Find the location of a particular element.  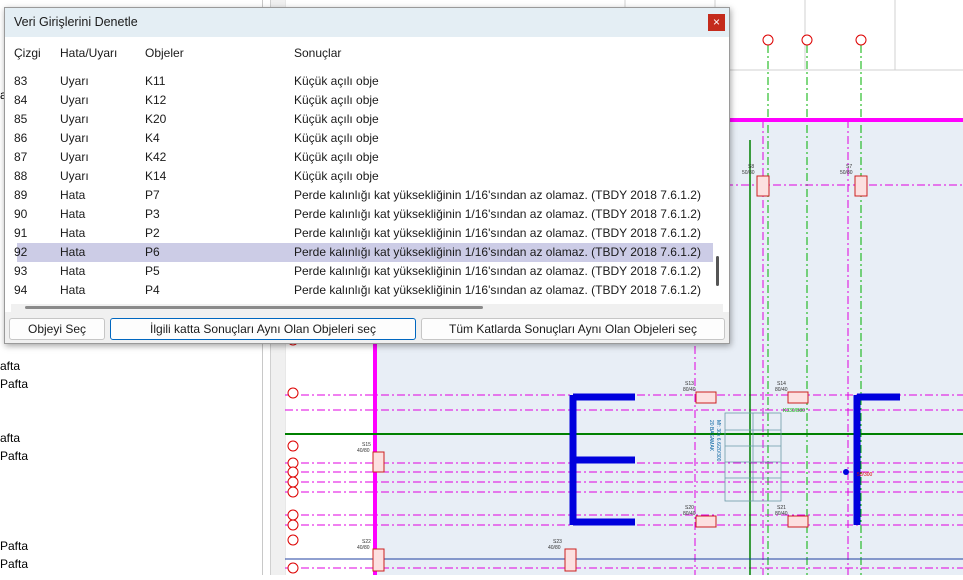

cell-line: 84 is located at coordinates (21, 100).